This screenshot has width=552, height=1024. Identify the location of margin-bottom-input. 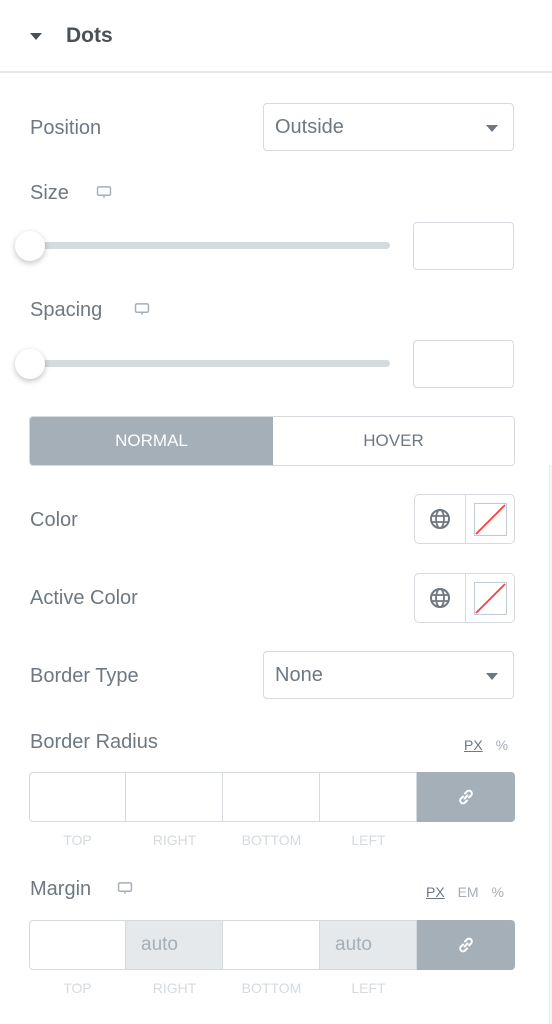
(271, 945).